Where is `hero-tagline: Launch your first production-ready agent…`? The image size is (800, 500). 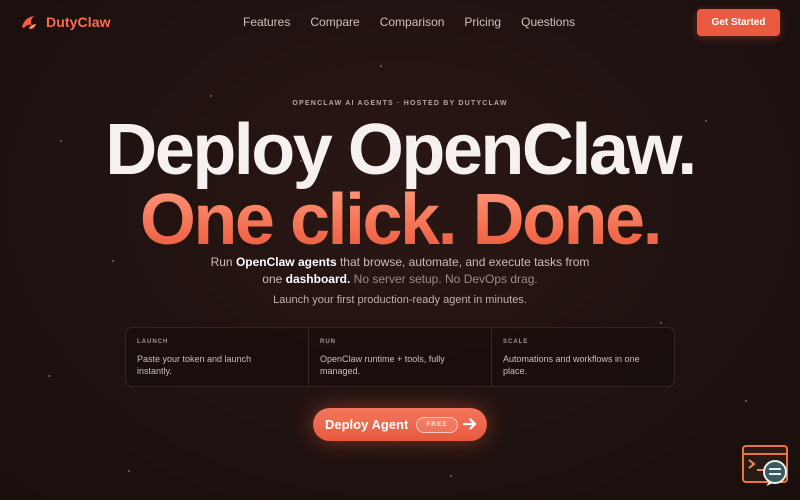
hero-tagline: Launch your first production-ready agent… is located at coordinates (400, 300).